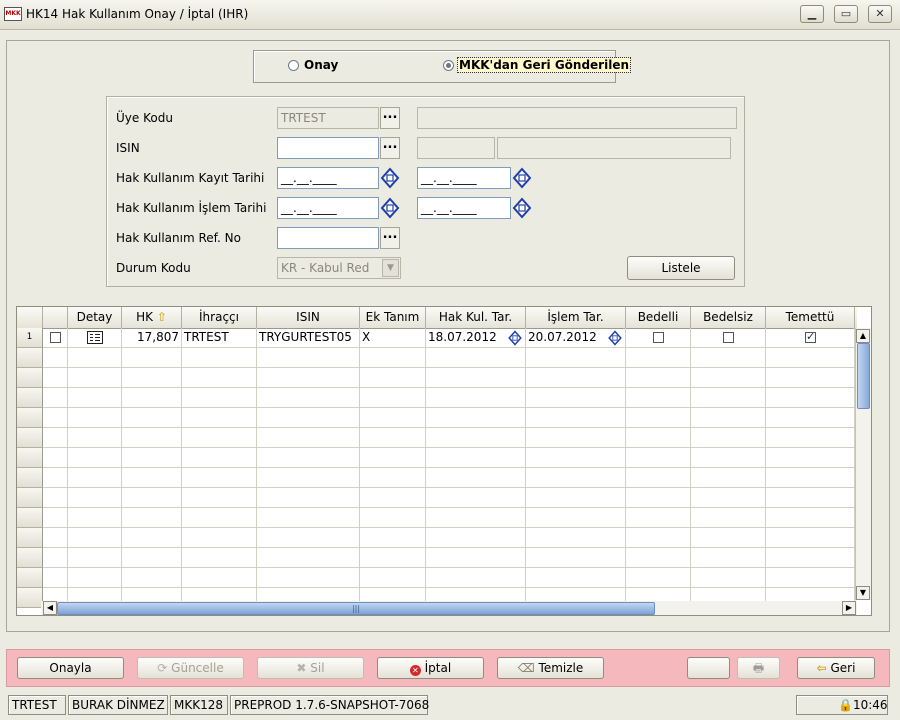  I want to click on status-code: MKK128, so click(199, 705).